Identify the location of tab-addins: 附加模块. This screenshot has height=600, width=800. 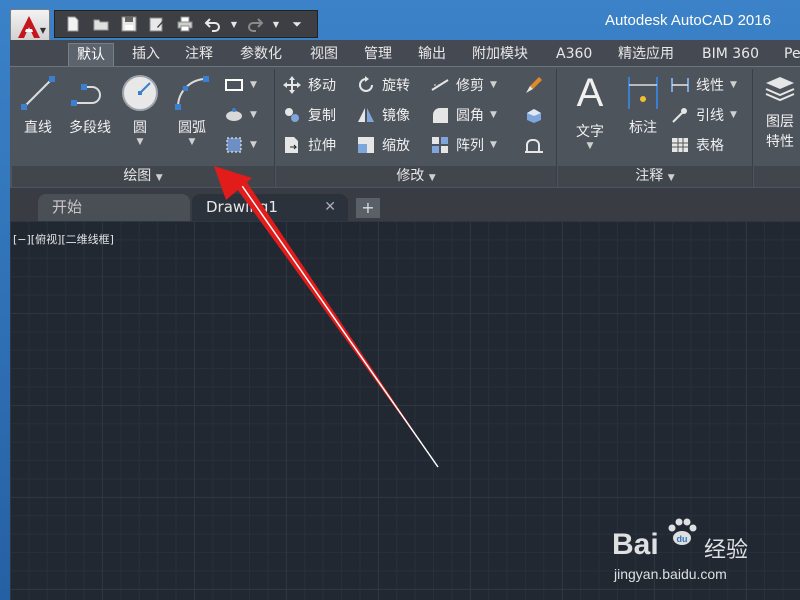
(500, 54).